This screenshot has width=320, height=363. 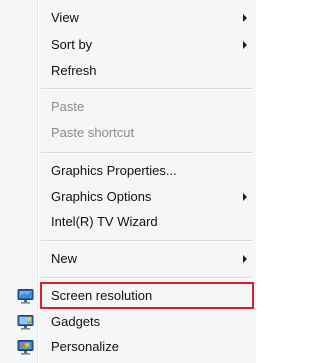 I want to click on menu-item-label: View, so click(x=65, y=17).